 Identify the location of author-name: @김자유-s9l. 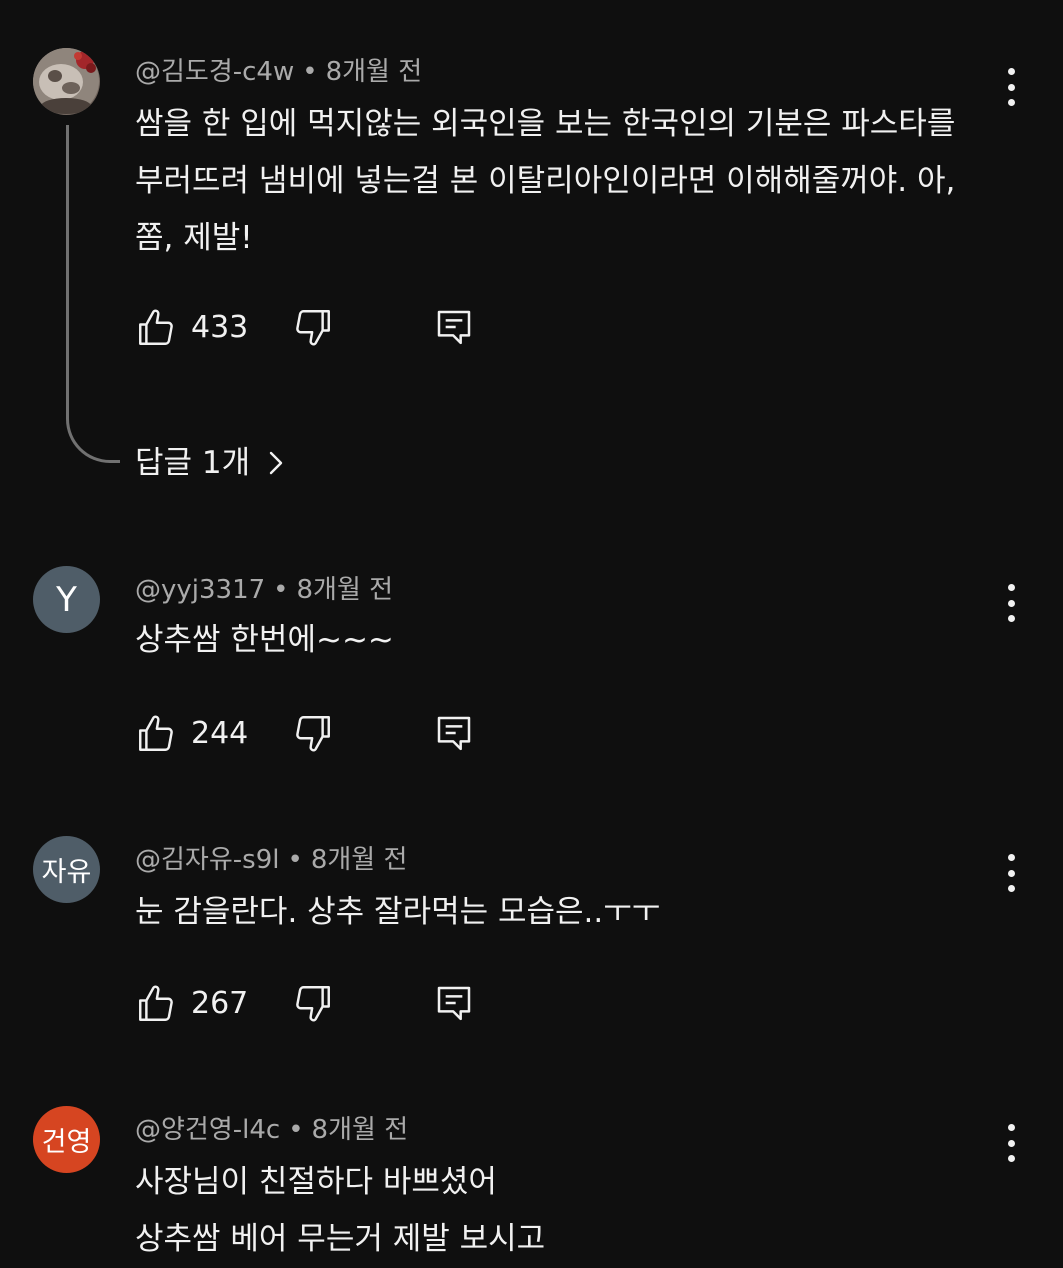
(207, 860).